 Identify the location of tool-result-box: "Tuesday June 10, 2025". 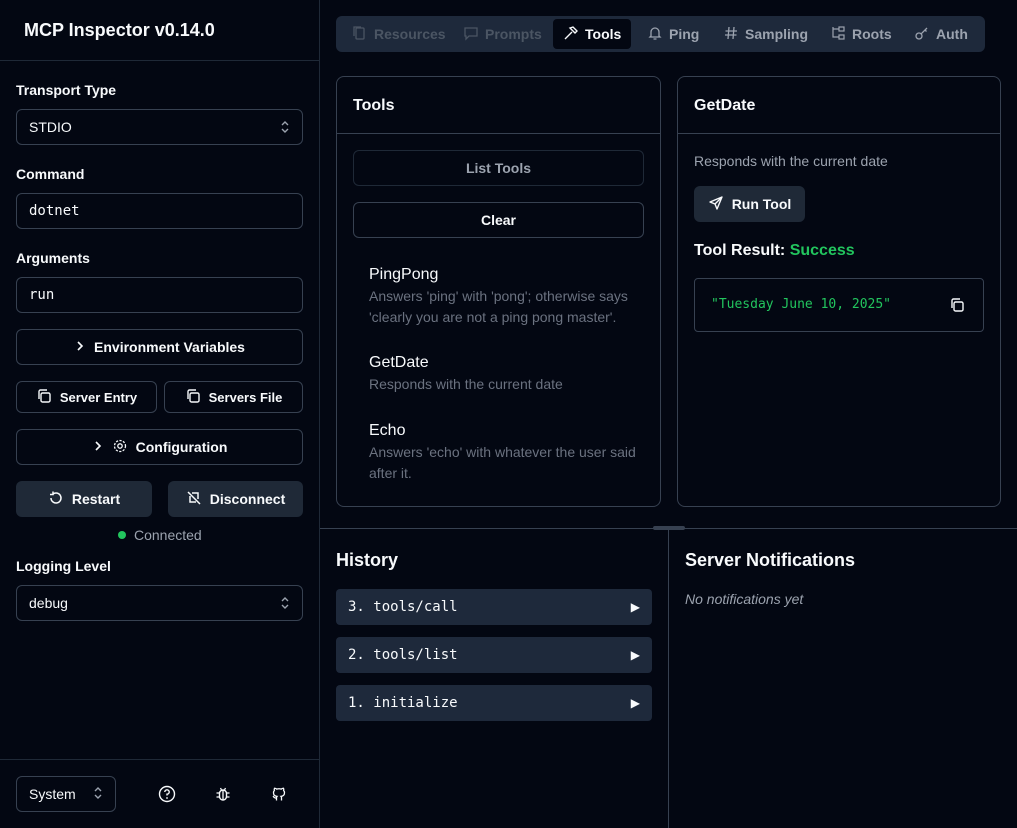
(839, 305).